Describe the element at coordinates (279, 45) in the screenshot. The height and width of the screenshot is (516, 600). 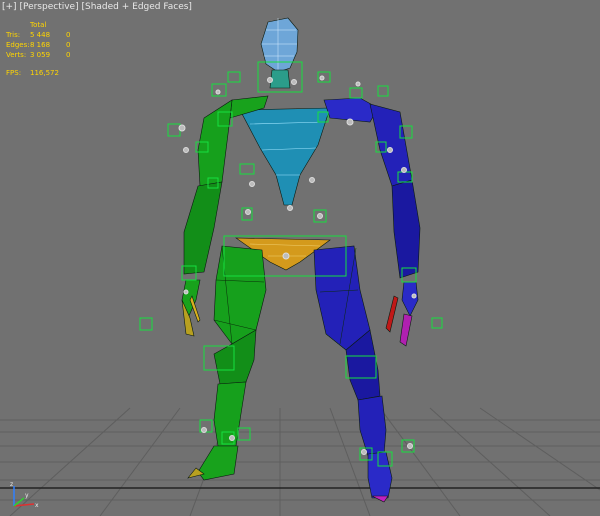
I see `head-mesh` at that location.